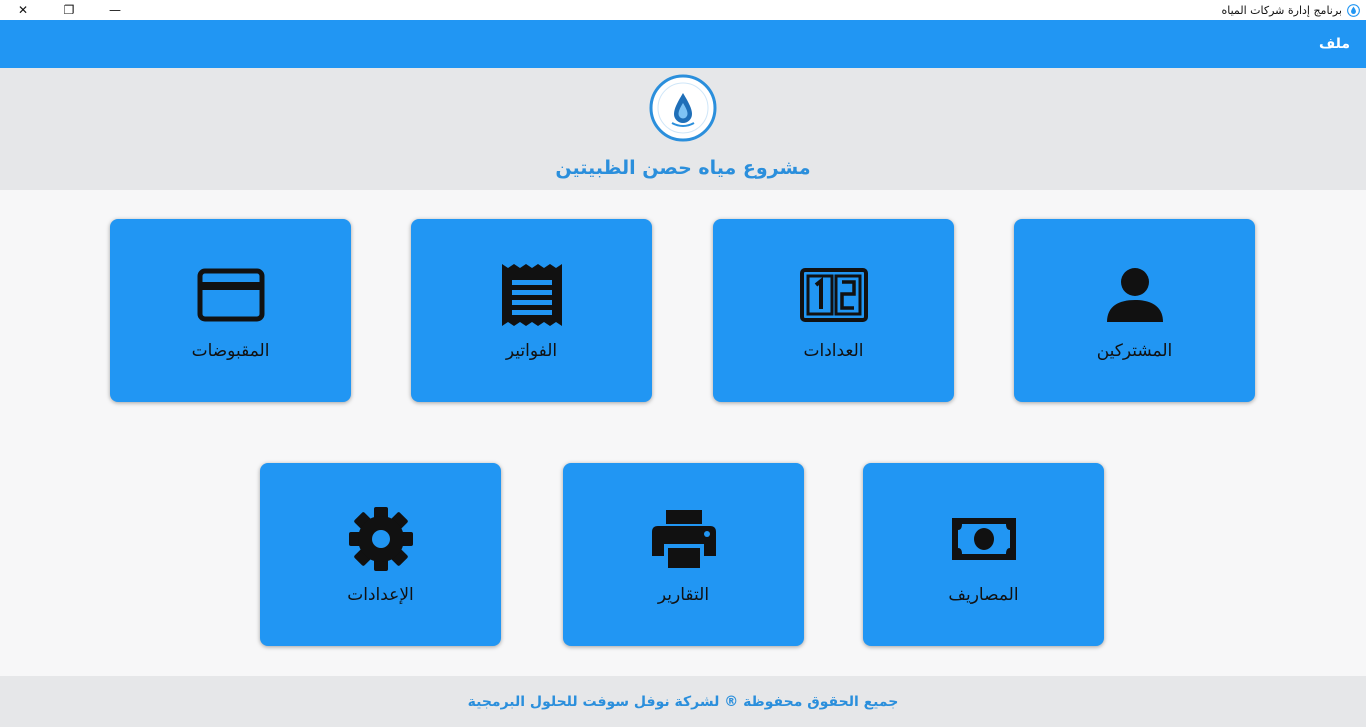  I want to click on window-titlebar: ✕ ❐ — برنامج إدارة شركات المياه, so click(683, 10).